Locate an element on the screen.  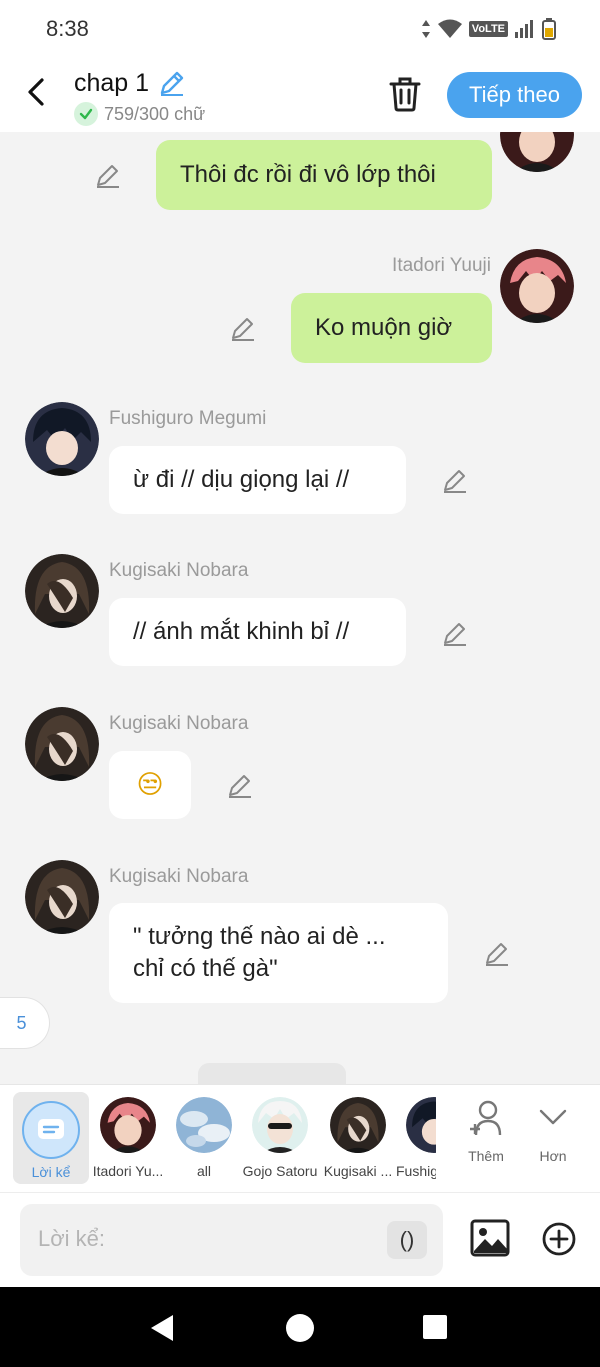
wifi-icon is located at coordinates (449, 28).